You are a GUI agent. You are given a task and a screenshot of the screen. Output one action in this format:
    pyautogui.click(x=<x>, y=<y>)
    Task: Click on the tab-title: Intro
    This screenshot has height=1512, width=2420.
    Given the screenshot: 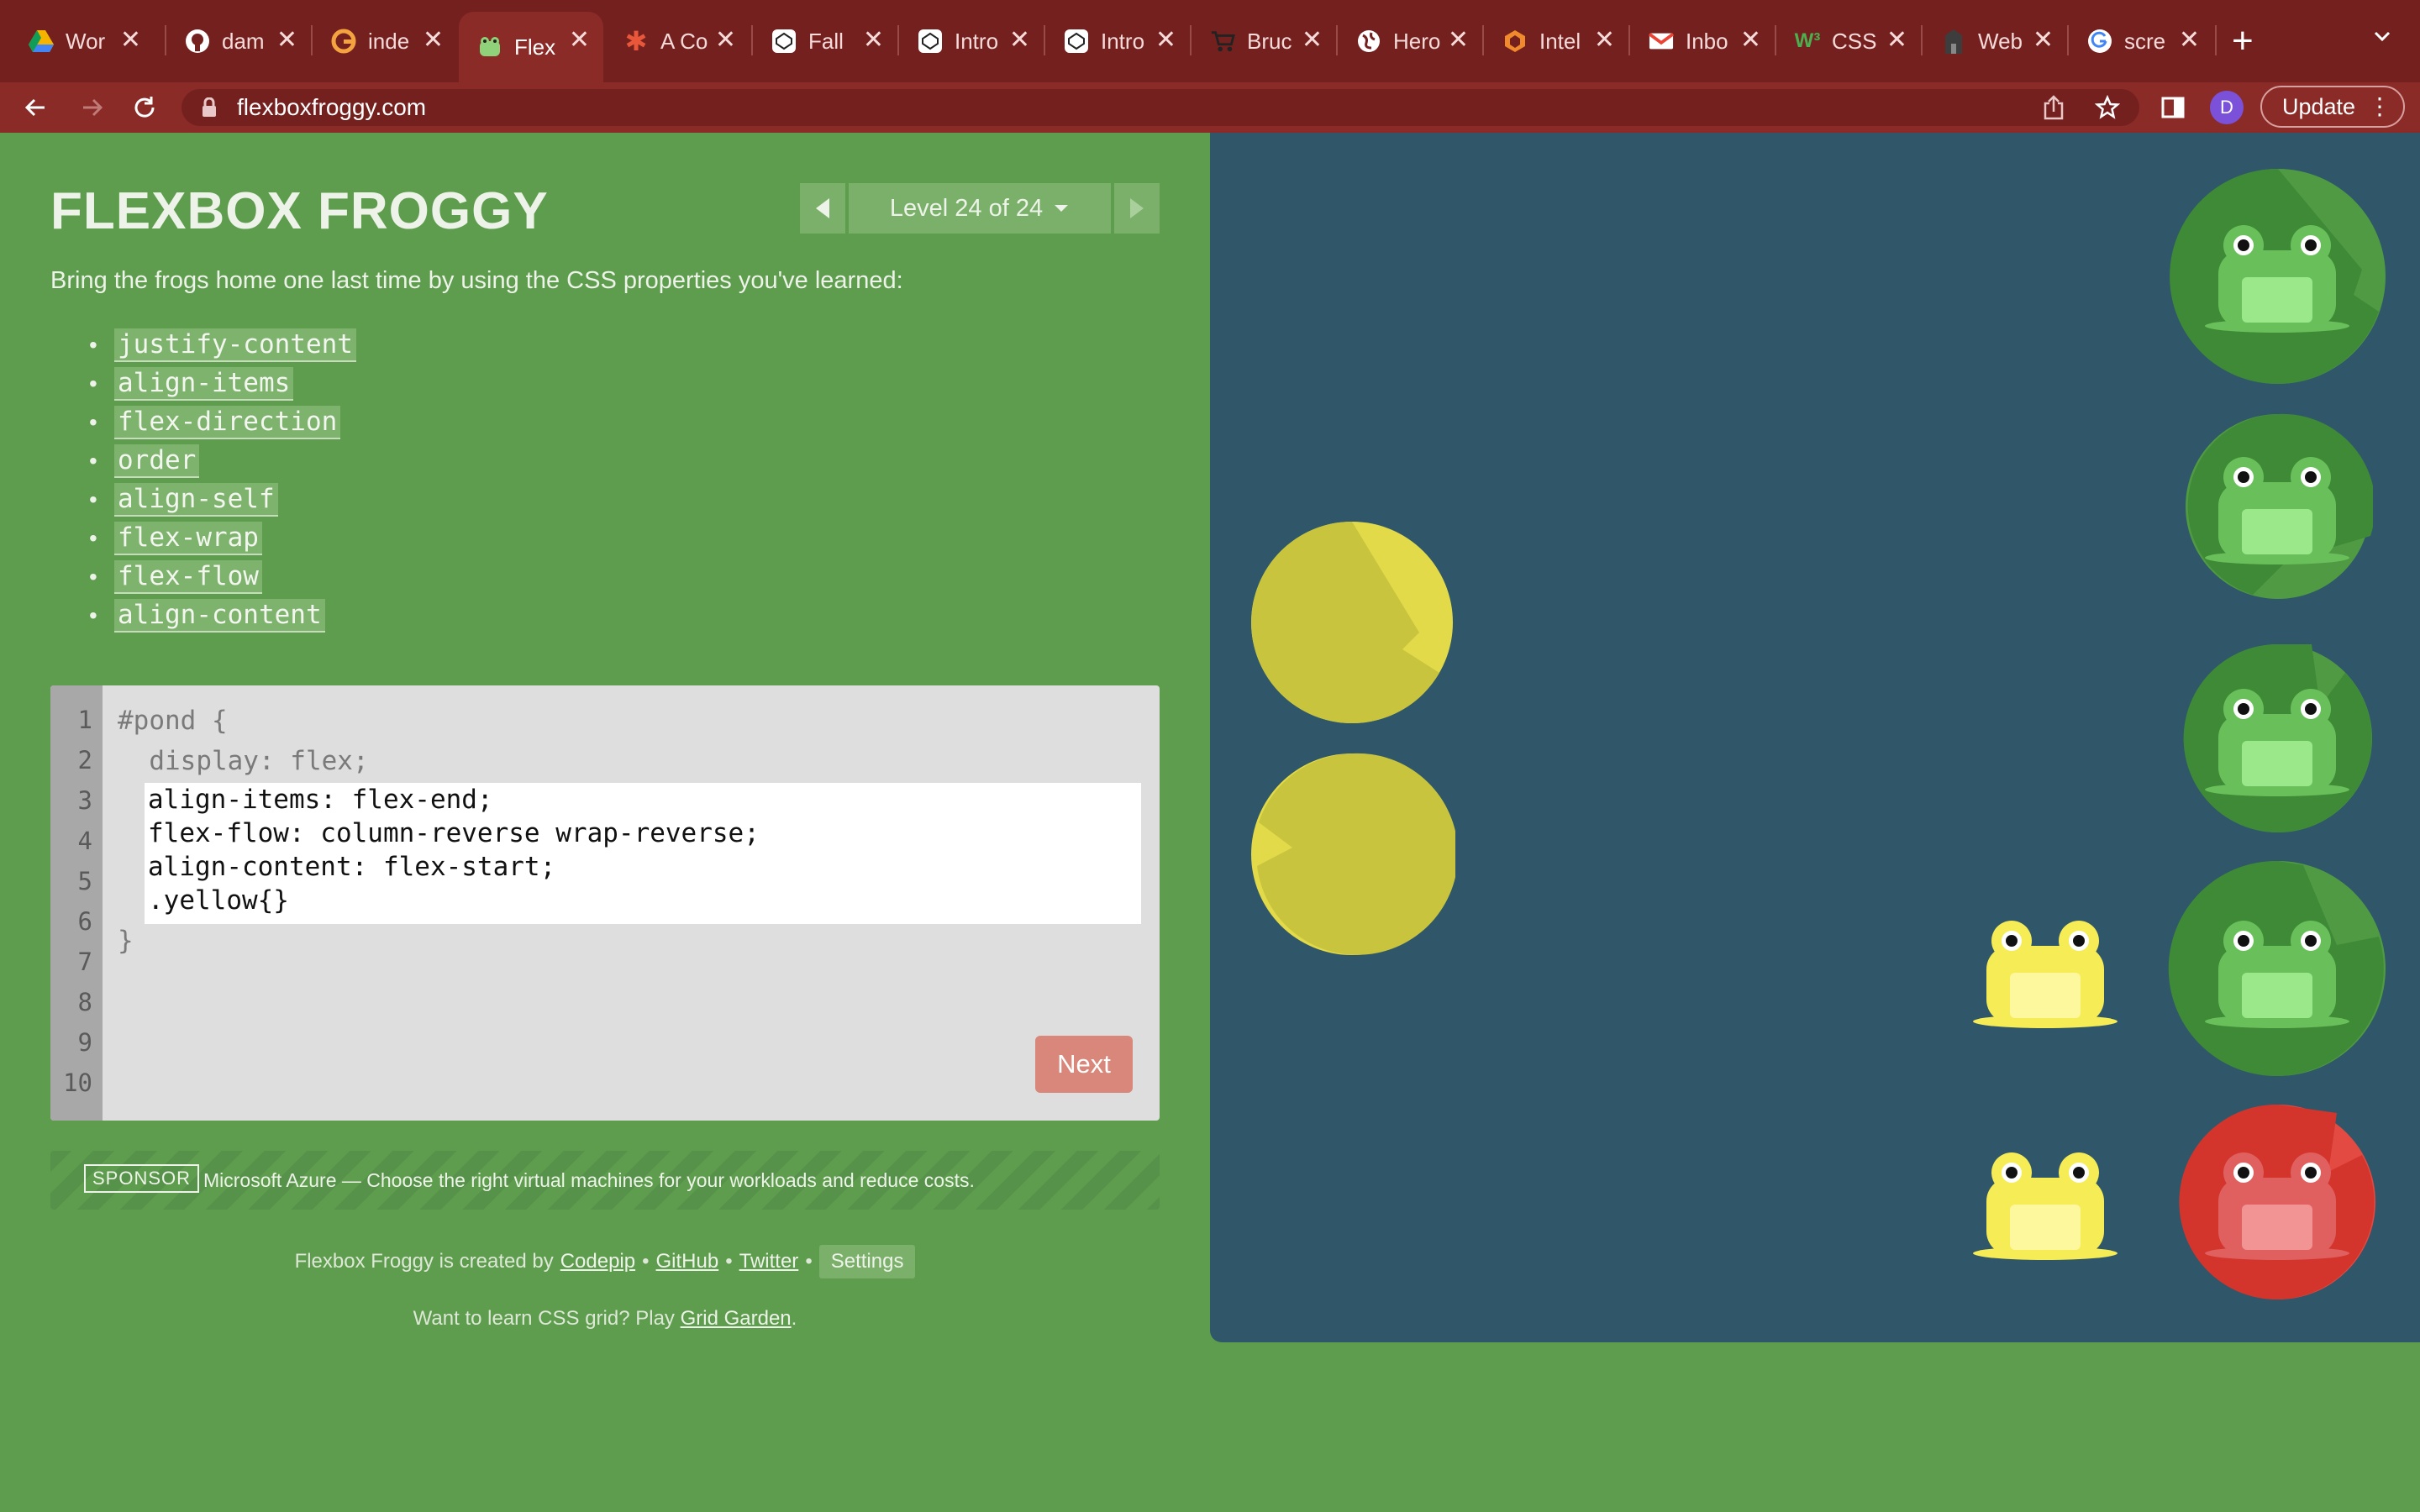 What is the action you would take?
    pyautogui.click(x=977, y=41)
    